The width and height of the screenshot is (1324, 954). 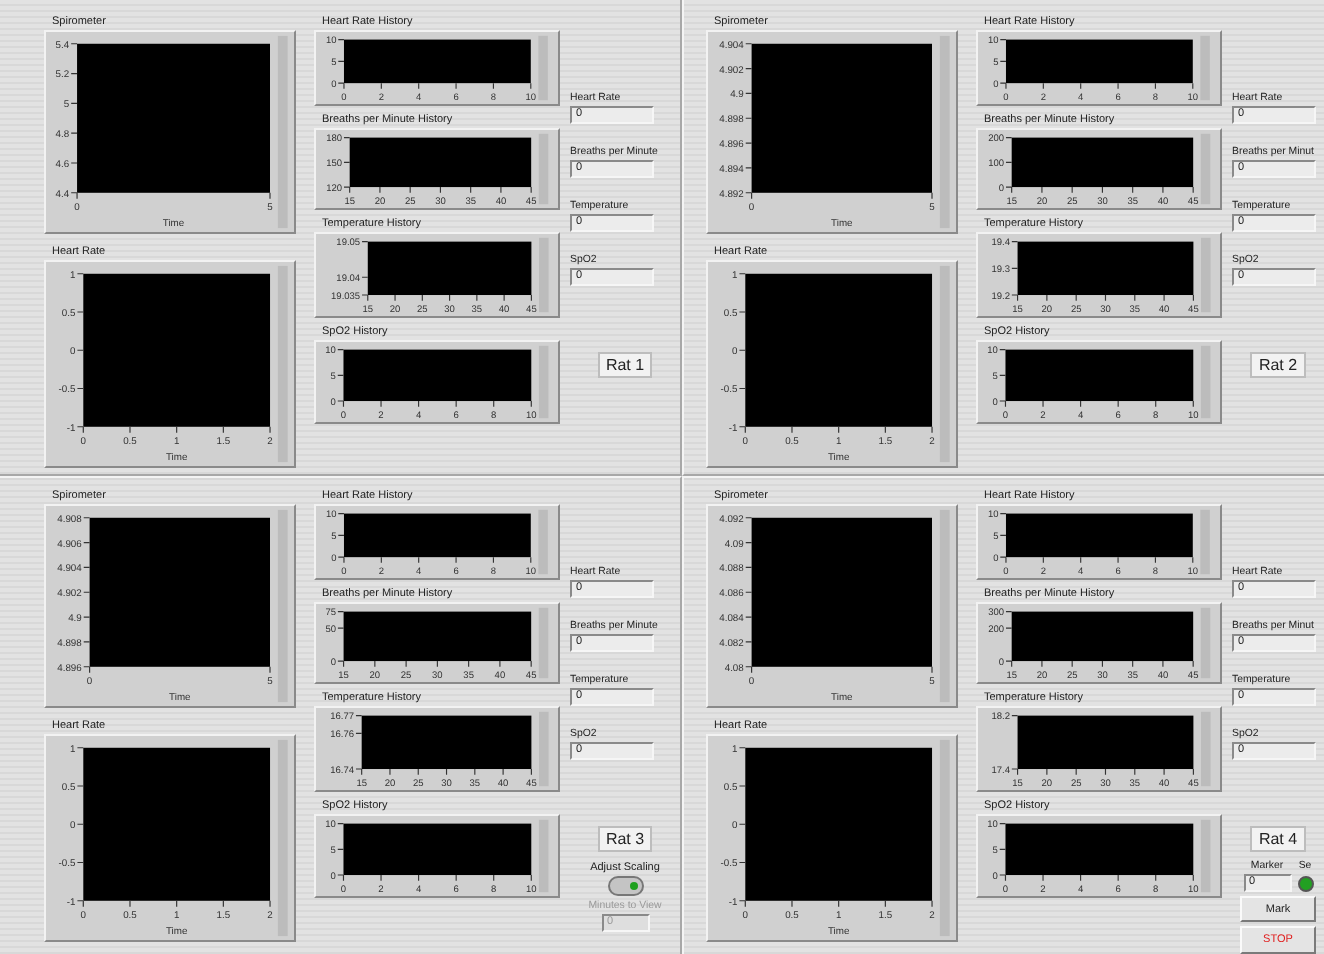 I want to click on toggle-switch, so click(x=625, y=886).